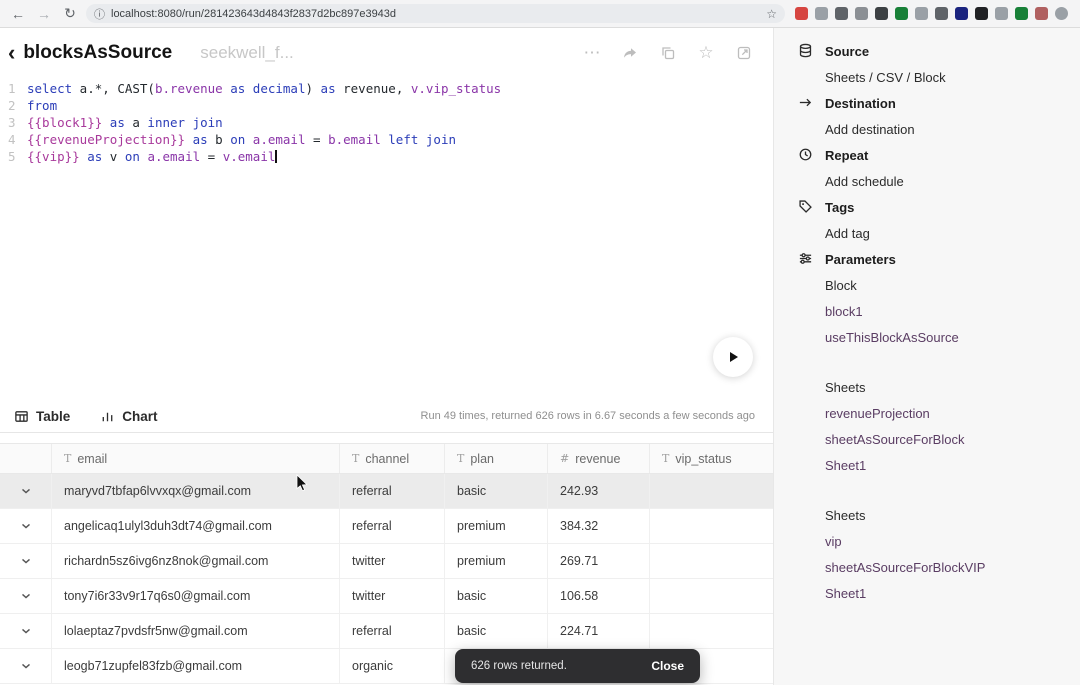 The width and height of the screenshot is (1080, 685). Describe the element at coordinates (927, 541) in the screenshot. I see `sidebar-item-vip: vip` at that location.